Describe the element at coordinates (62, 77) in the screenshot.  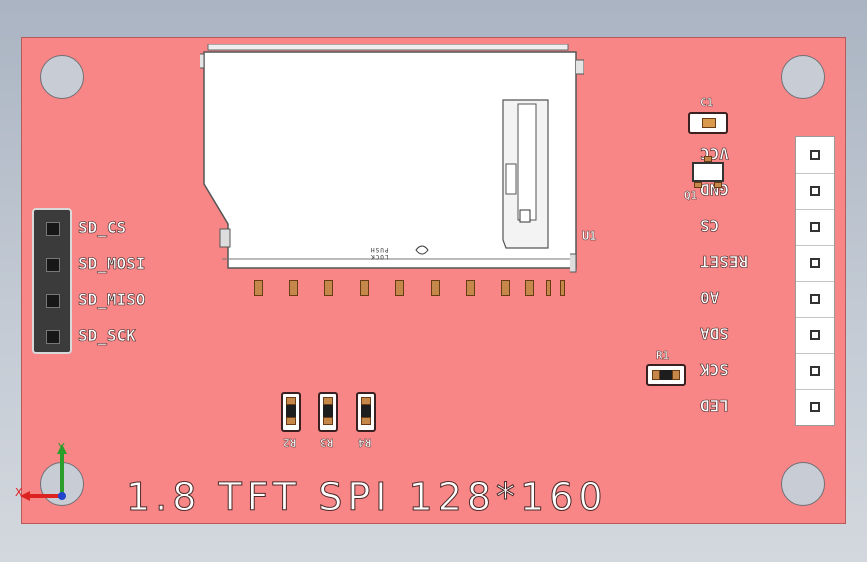
I see `mounting-hole-top-left` at that location.